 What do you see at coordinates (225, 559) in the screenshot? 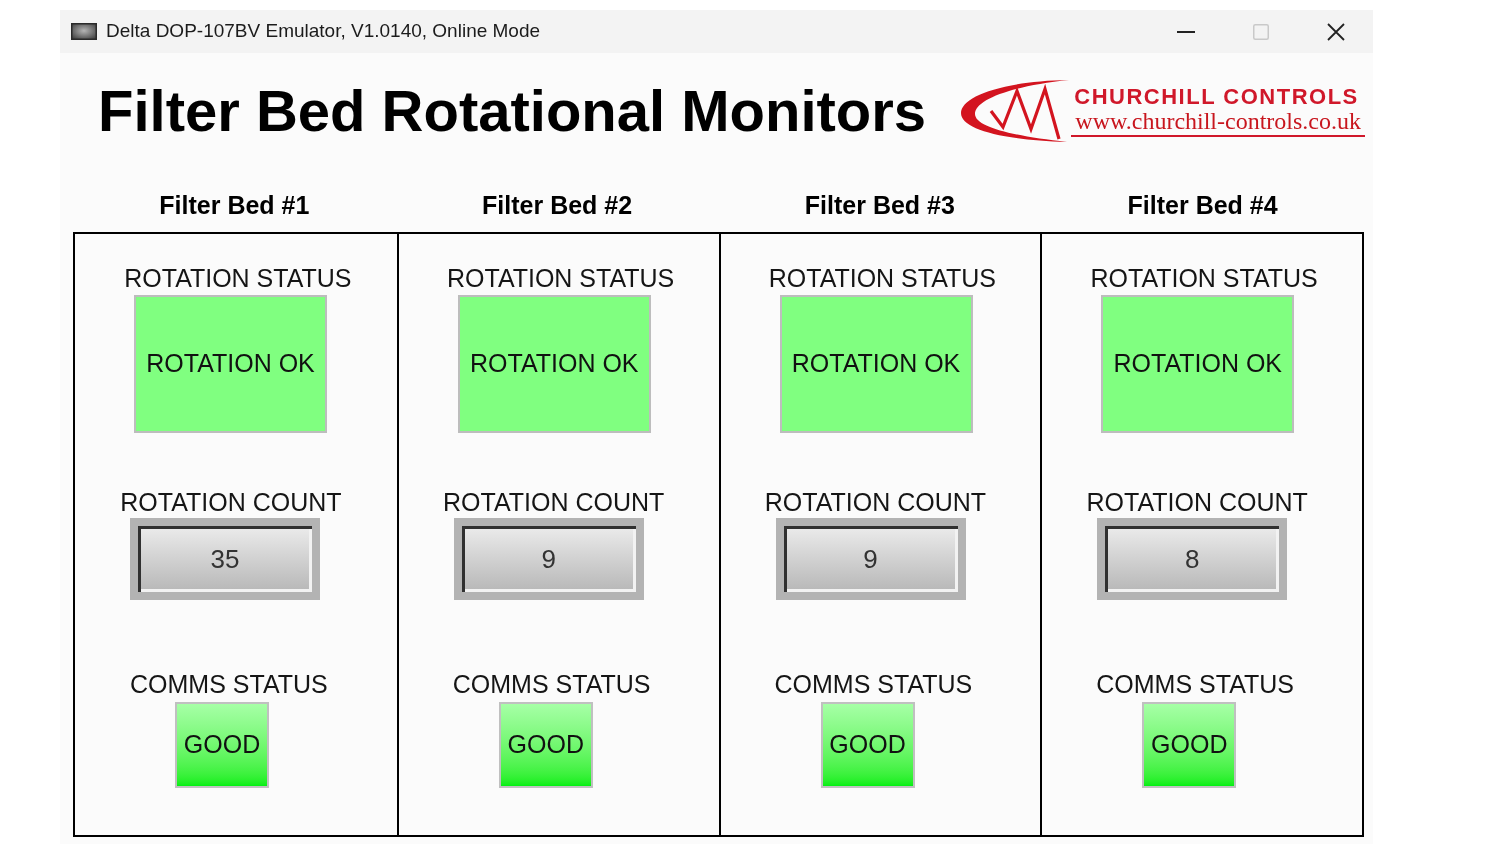
I see `rotation-count-display: 35` at bounding box center [225, 559].